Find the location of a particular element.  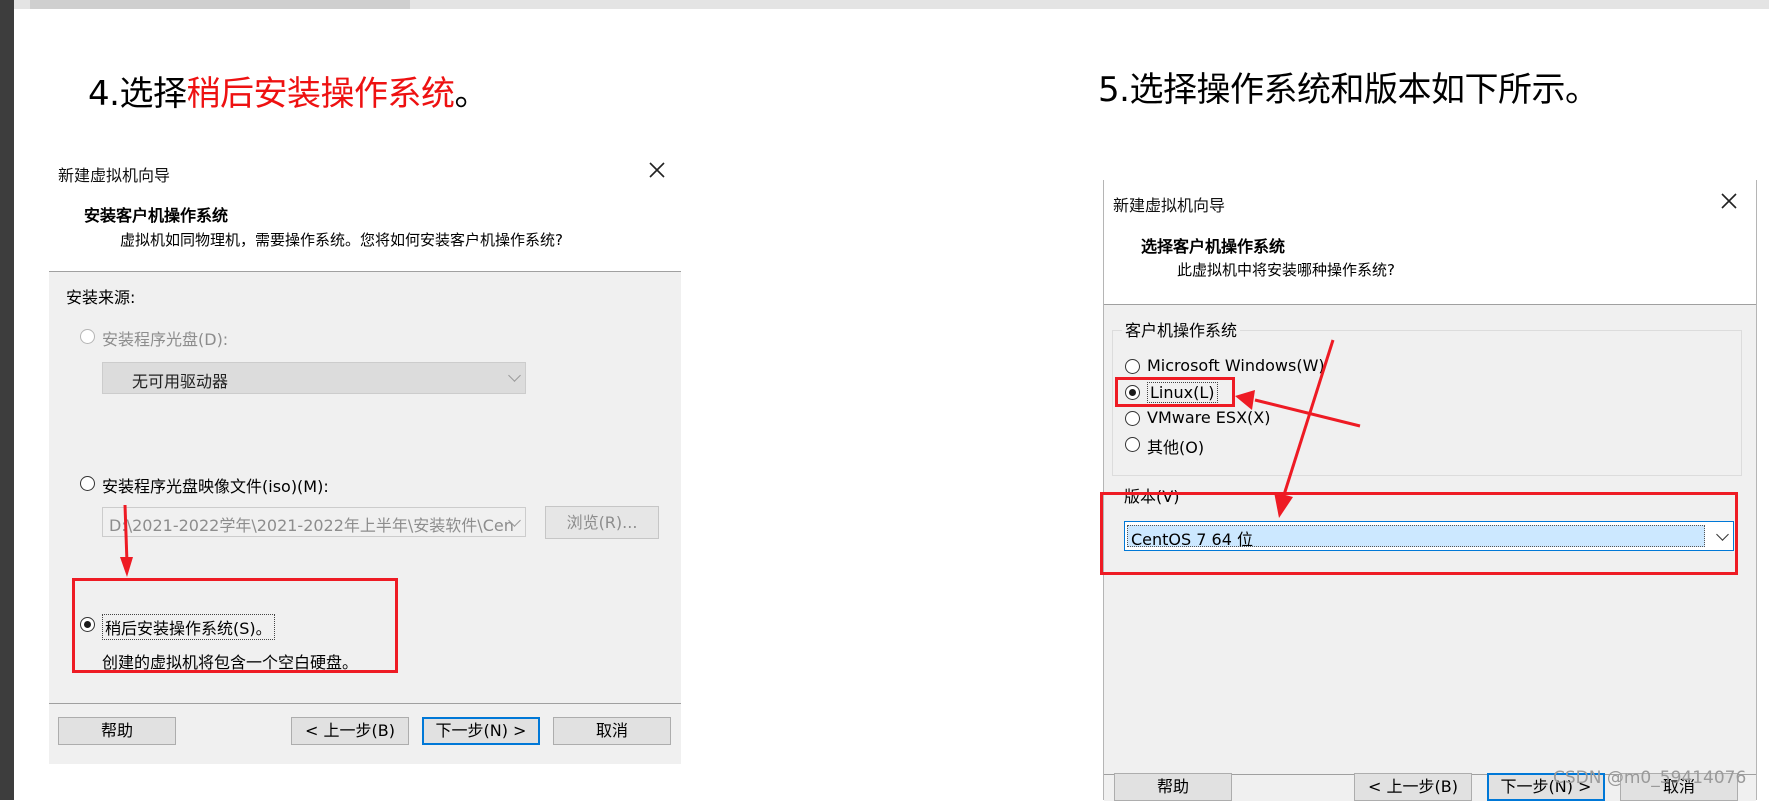

annotation-linux-box is located at coordinates (1175, 392).